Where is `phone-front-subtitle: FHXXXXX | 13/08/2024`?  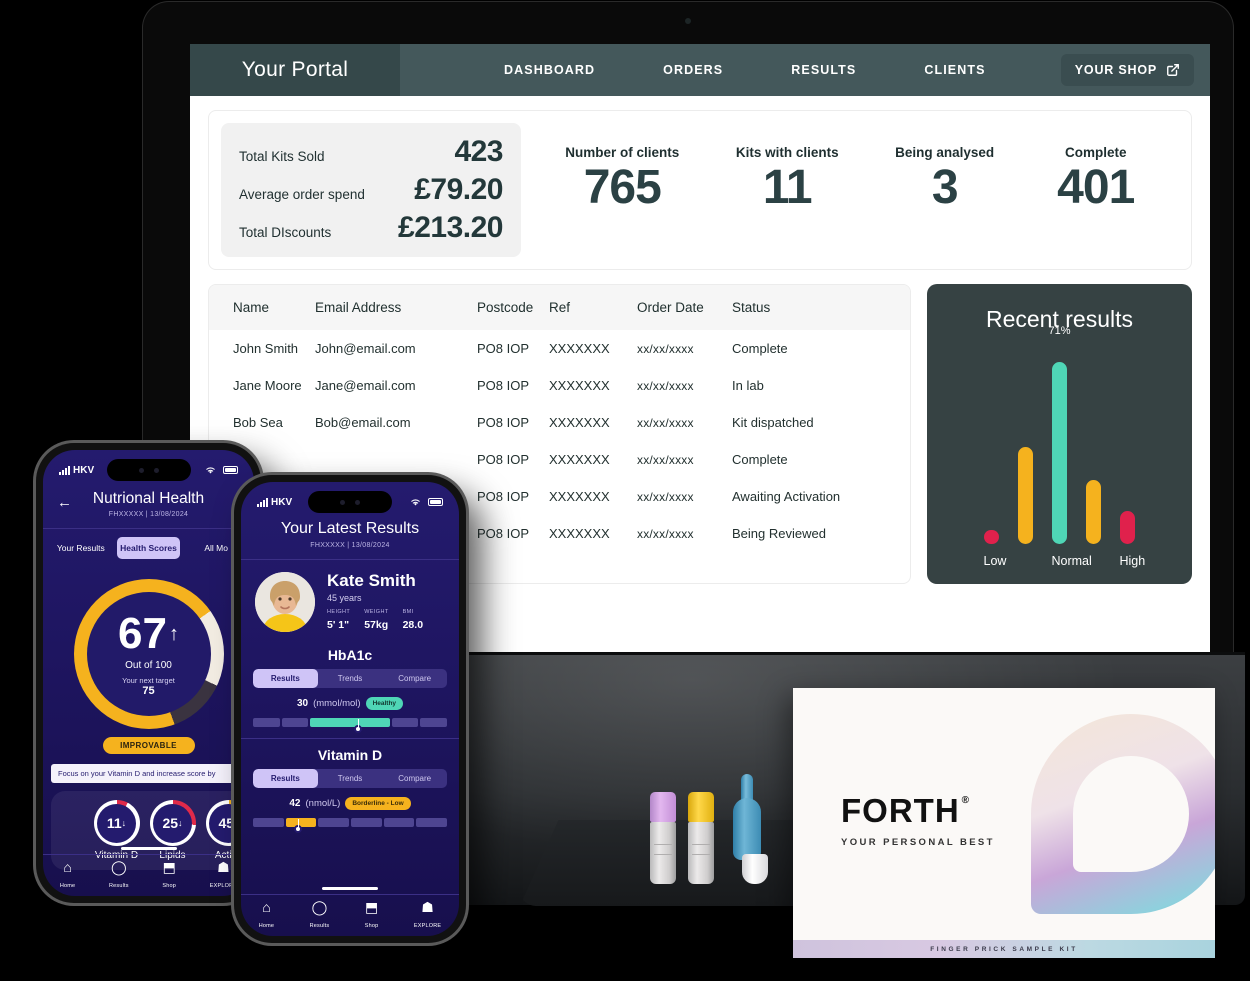
phone-front-subtitle: FHXXXXX | 13/08/2024 is located at coordinates (350, 545).